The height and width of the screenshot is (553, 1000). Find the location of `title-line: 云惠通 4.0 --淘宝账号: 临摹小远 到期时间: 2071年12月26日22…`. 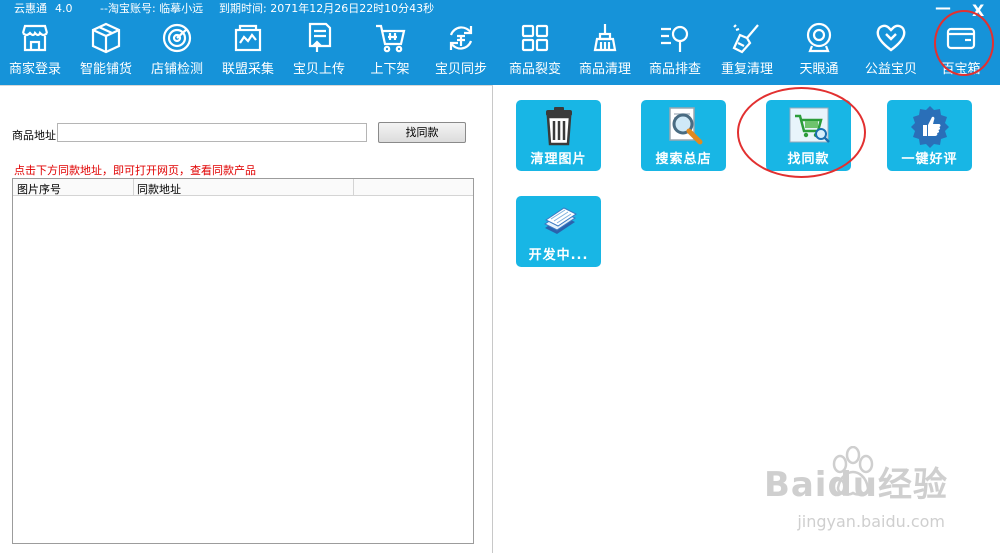

title-line: 云惠通 4.0 --淘宝账号: 临摹小远 到期时间: 2071年12月26日22… is located at coordinates (500, 9).